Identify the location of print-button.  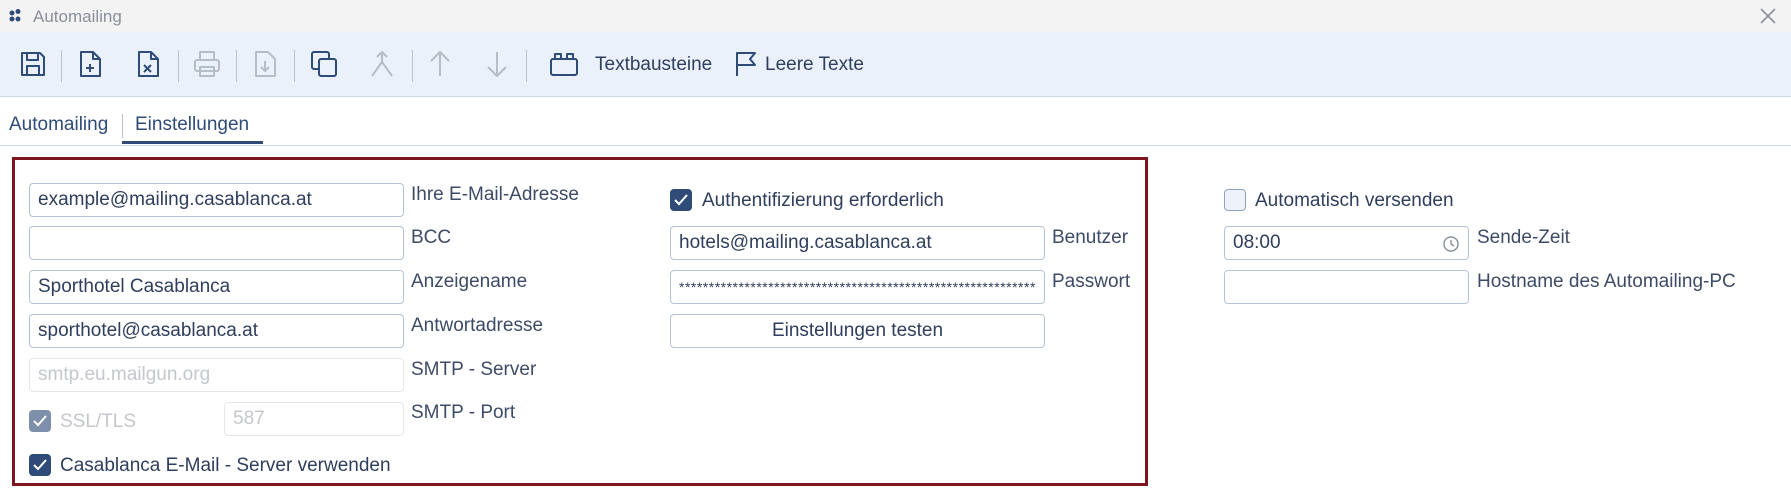
(207, 64).